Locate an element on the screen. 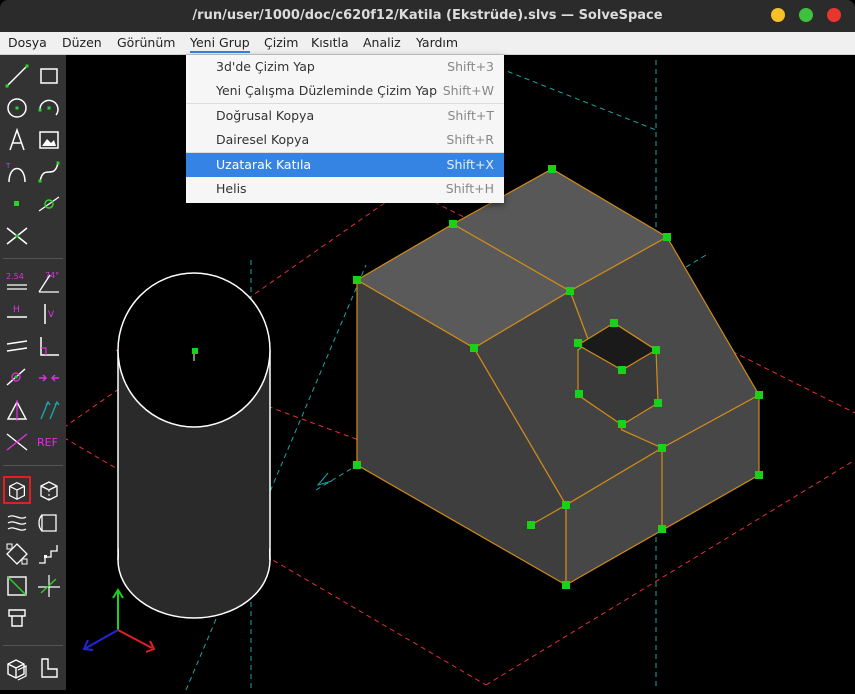  step-translate-icon is located at coordinates (17, 554).